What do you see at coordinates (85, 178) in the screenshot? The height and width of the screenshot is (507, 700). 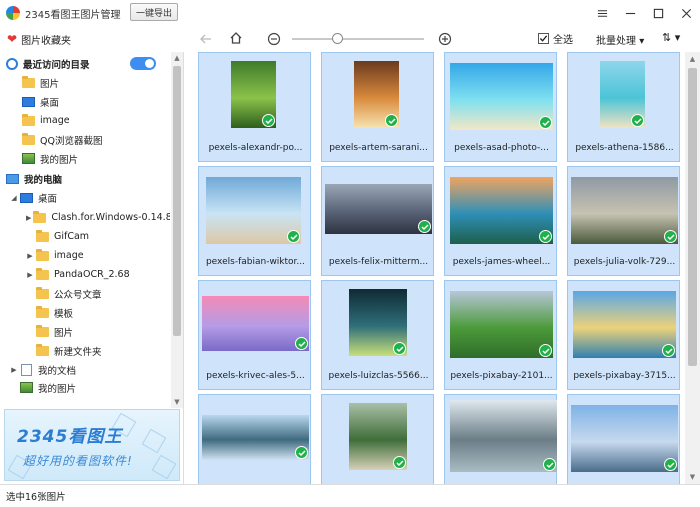 I see `my-computer-node: 我的电脑` at bounding box center [85, 178].